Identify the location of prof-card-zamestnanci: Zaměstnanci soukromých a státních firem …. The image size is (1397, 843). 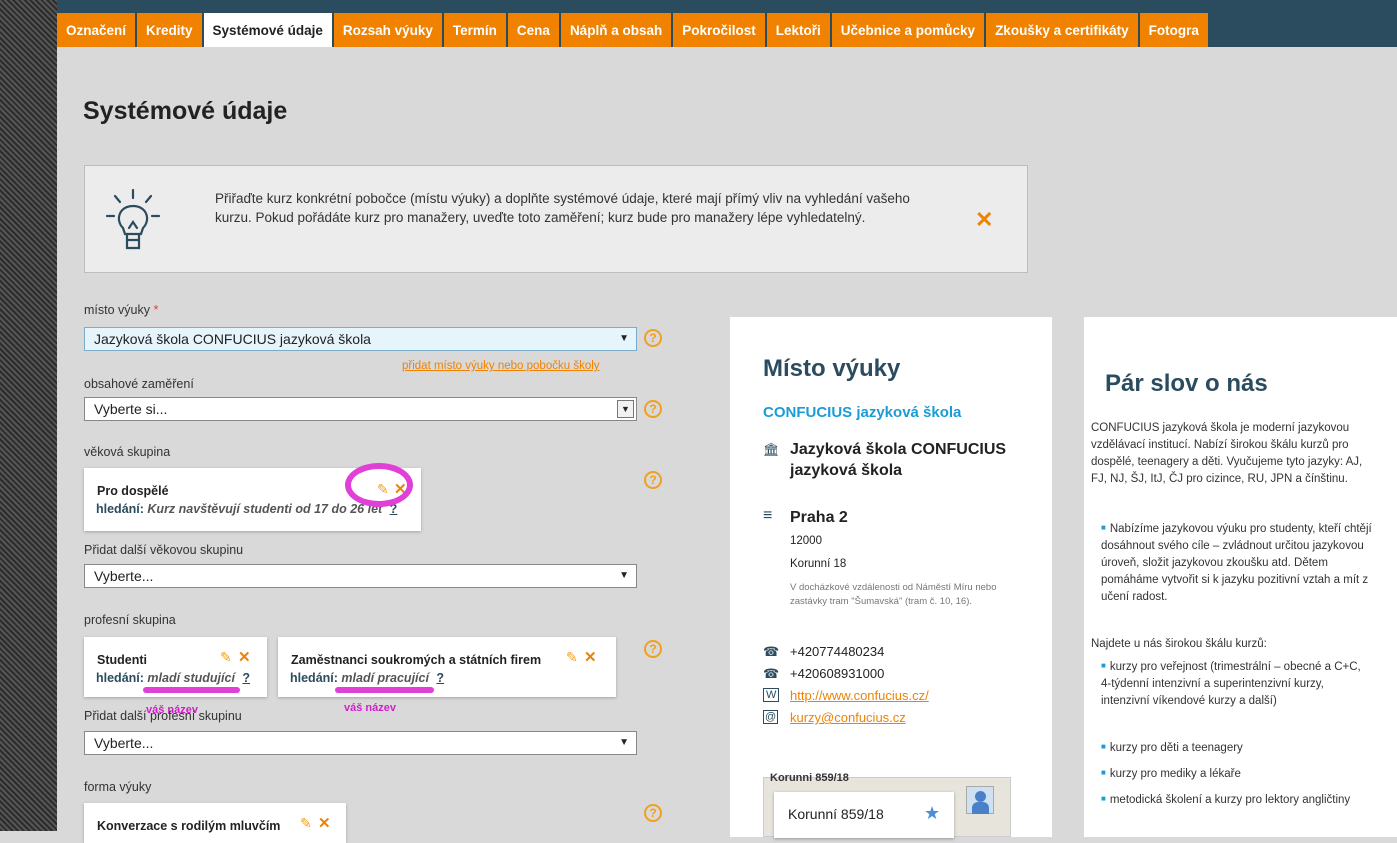
(447, 667).